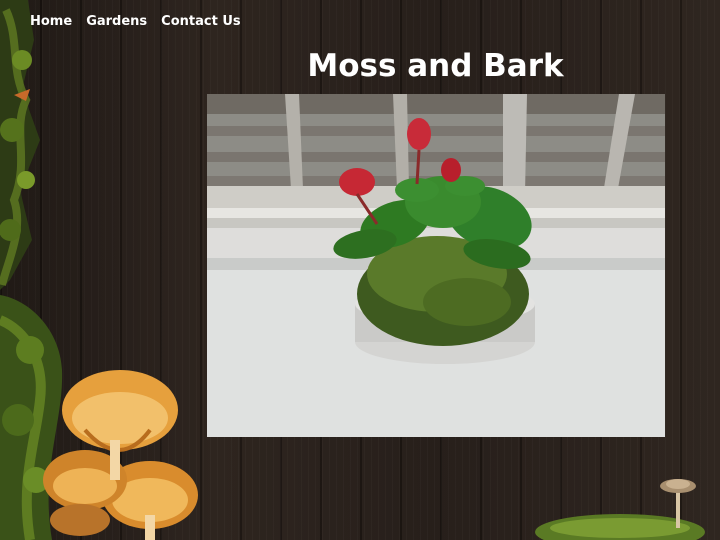  I want to click on main-nav: Home Gardens Contact Us, so click(135, 21).